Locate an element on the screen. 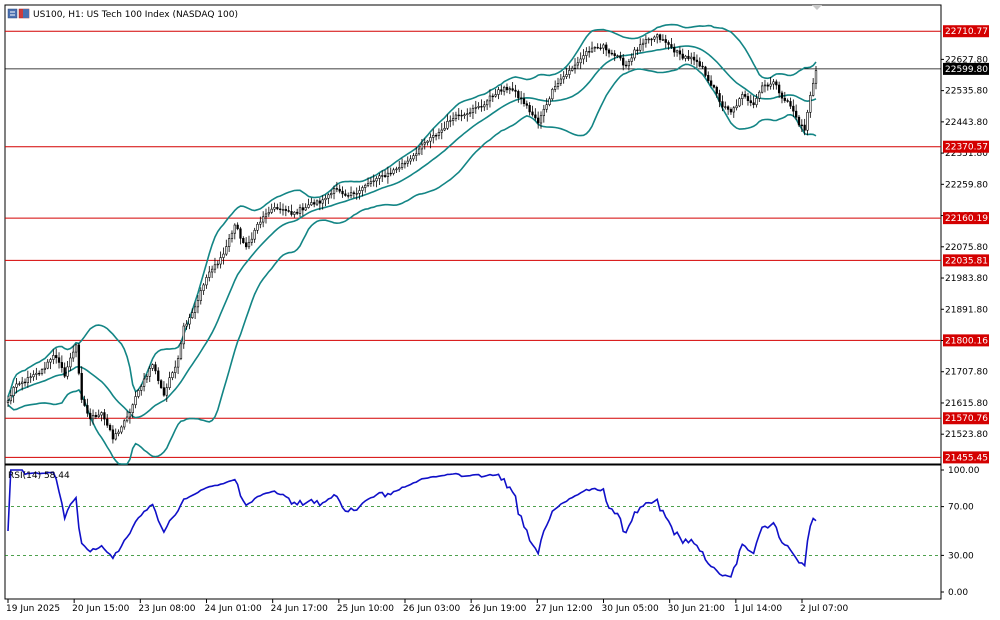  time-tick-label-12: 2 Jul 07:00 is located at coordinates (824, 609).